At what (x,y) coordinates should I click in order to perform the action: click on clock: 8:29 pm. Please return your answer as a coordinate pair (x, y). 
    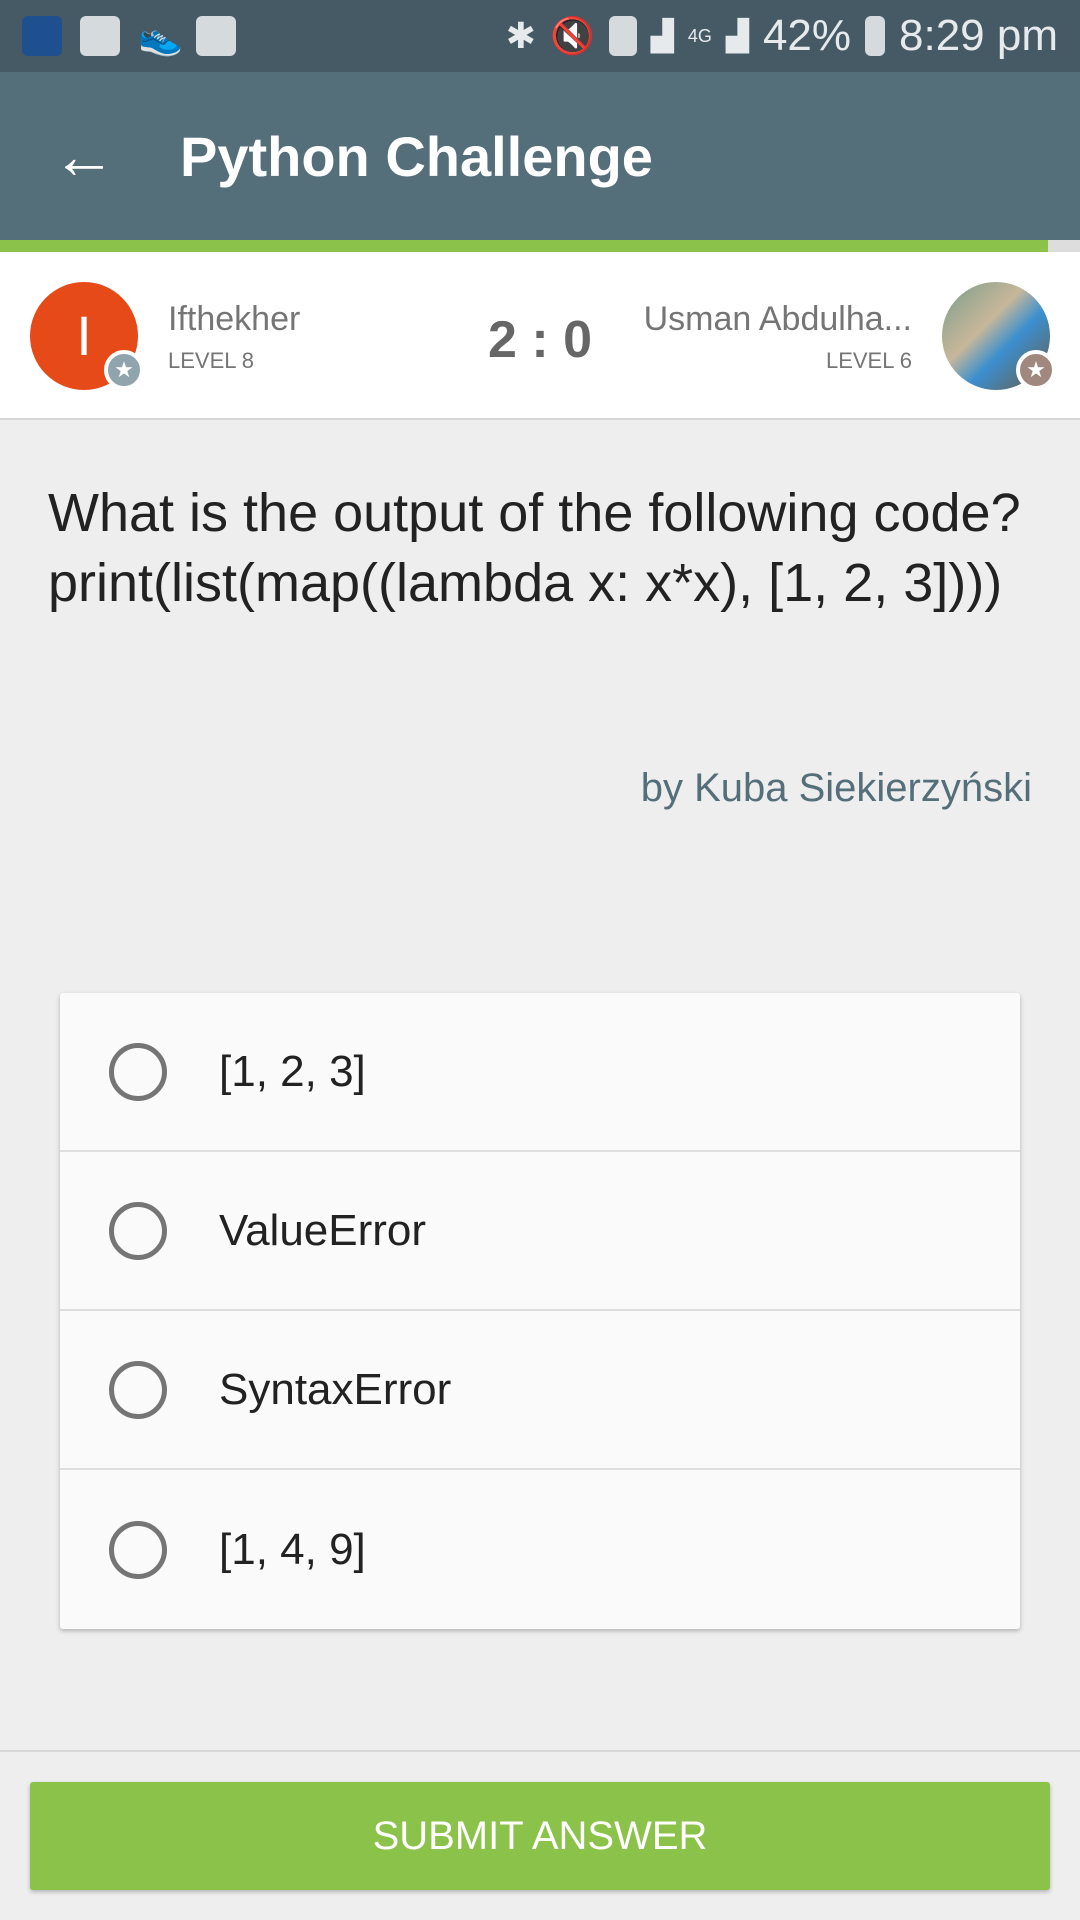
    Looking at the image, I should click on (978, 35).